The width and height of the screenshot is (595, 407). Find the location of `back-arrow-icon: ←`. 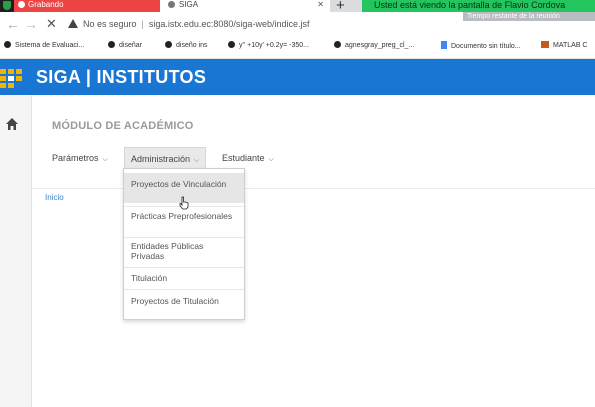

back-arrow-icon: ← is located at coordinates (13, 24).